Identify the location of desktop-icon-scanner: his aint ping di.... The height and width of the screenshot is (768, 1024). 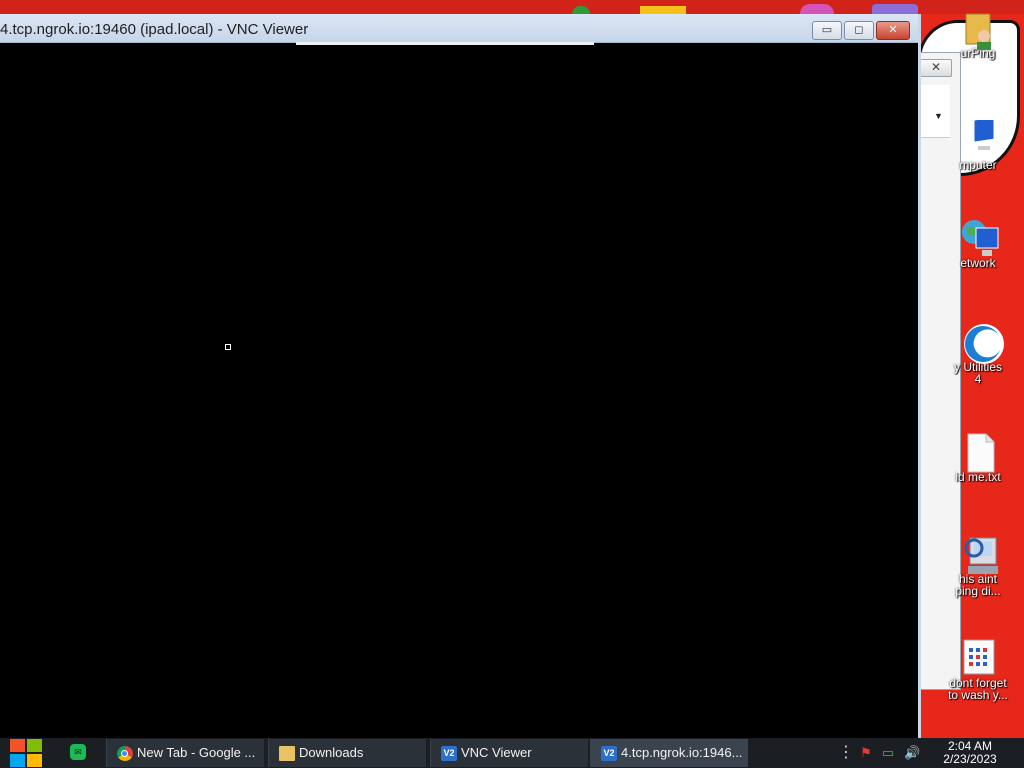
(978, 565).